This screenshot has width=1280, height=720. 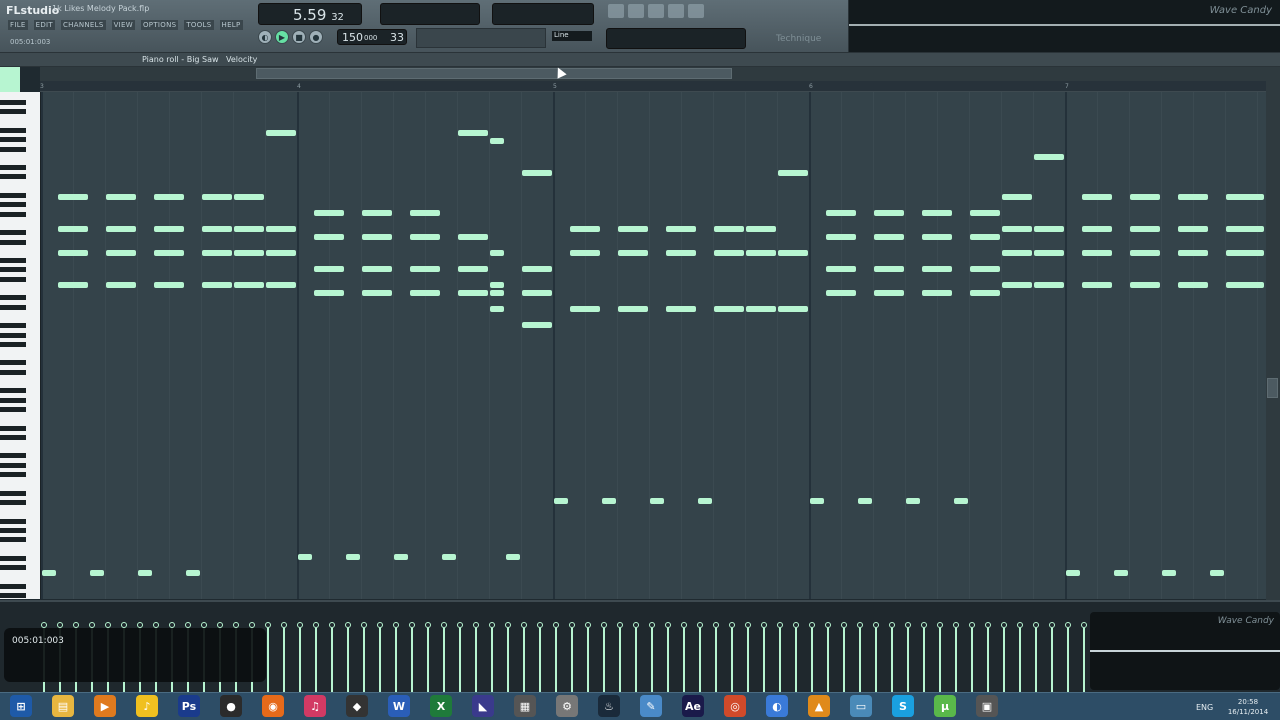 What do you see at coordinates (265, 37) in the screenshot?
I see `pattern-song-toggle: ◐` at bounding box center [265, 37].